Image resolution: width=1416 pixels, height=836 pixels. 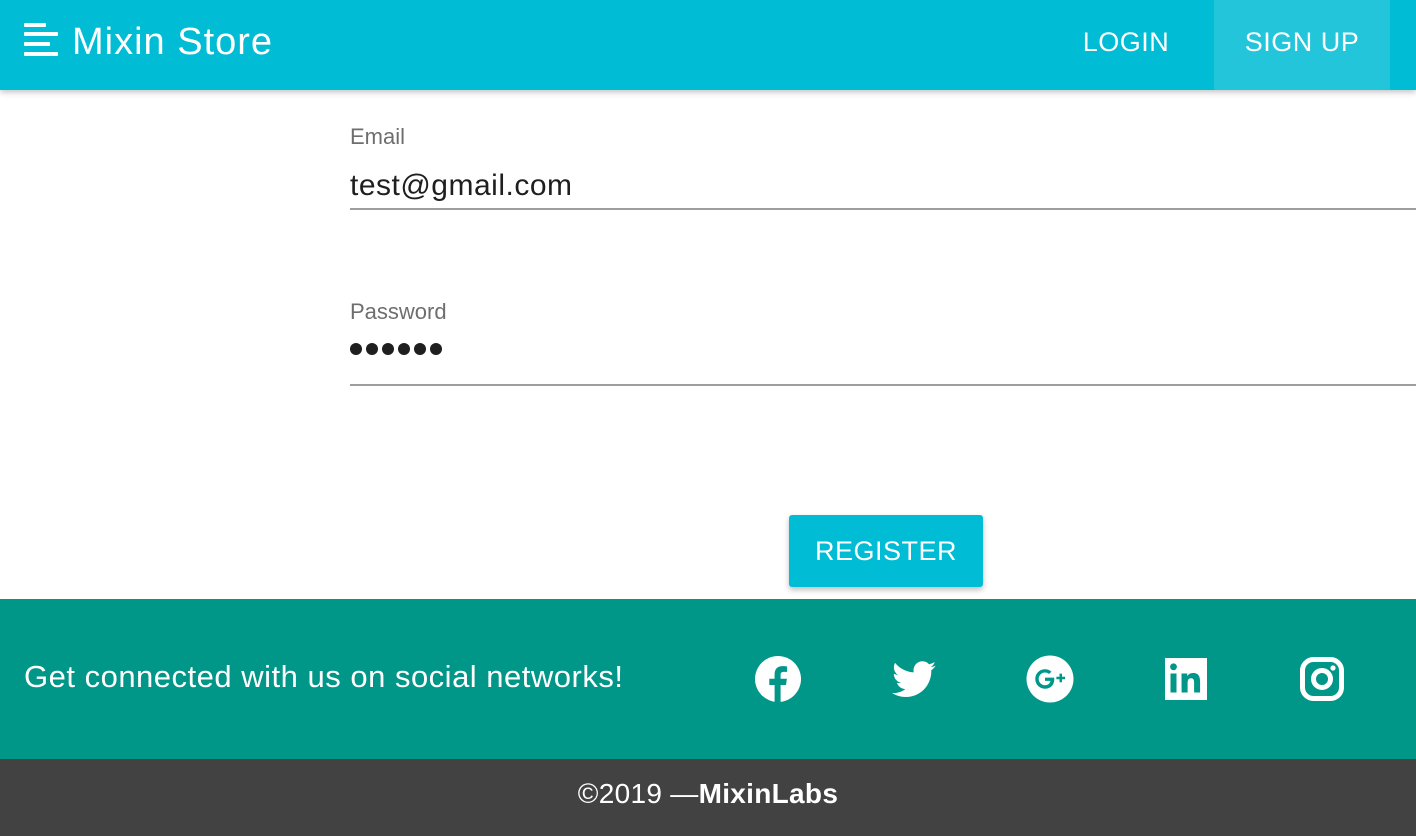 What do you see at coordinates (914, 679) in the screenshot?
I see `twitter-icon` at bounding box center [914, 679].